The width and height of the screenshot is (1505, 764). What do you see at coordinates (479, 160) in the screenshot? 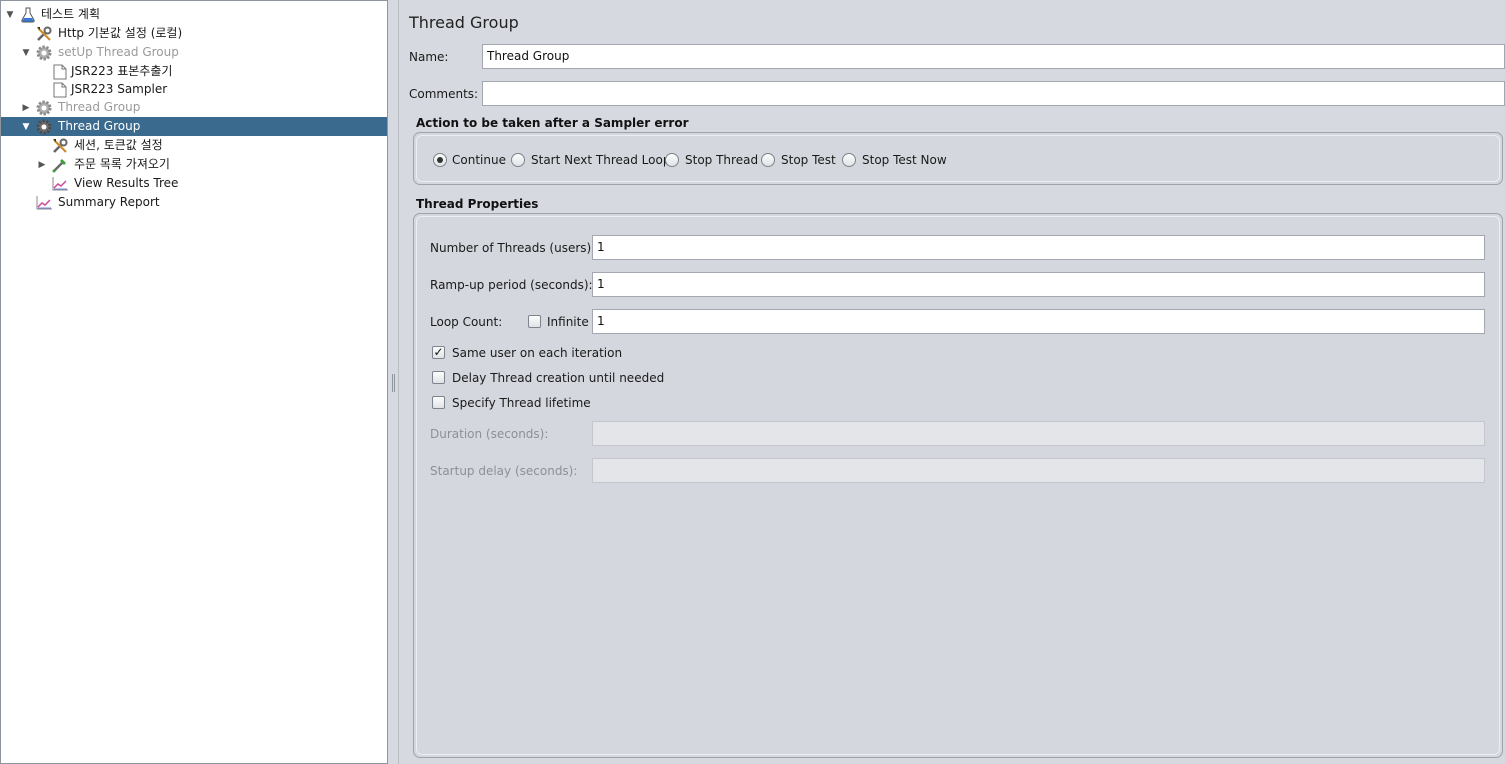
I see `continue-radio-label: Continue` at bounding box center [479, 160].